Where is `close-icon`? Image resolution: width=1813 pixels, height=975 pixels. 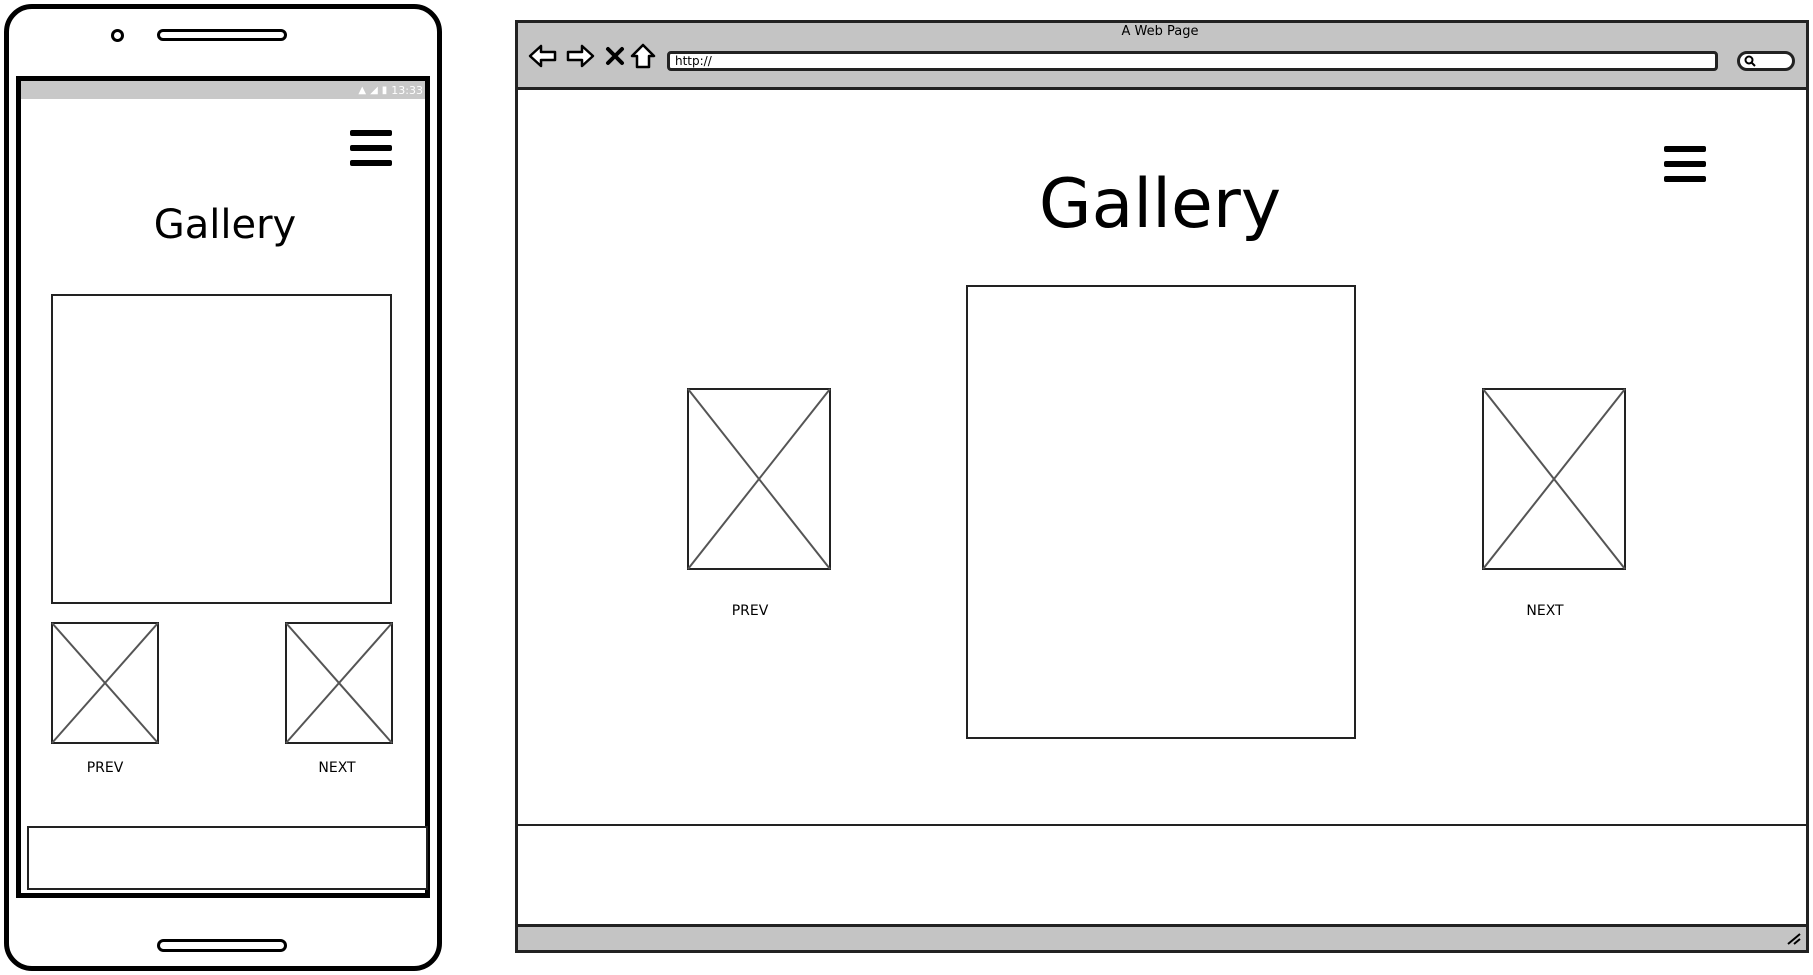 close-icon is located at coordinates (615, 56).